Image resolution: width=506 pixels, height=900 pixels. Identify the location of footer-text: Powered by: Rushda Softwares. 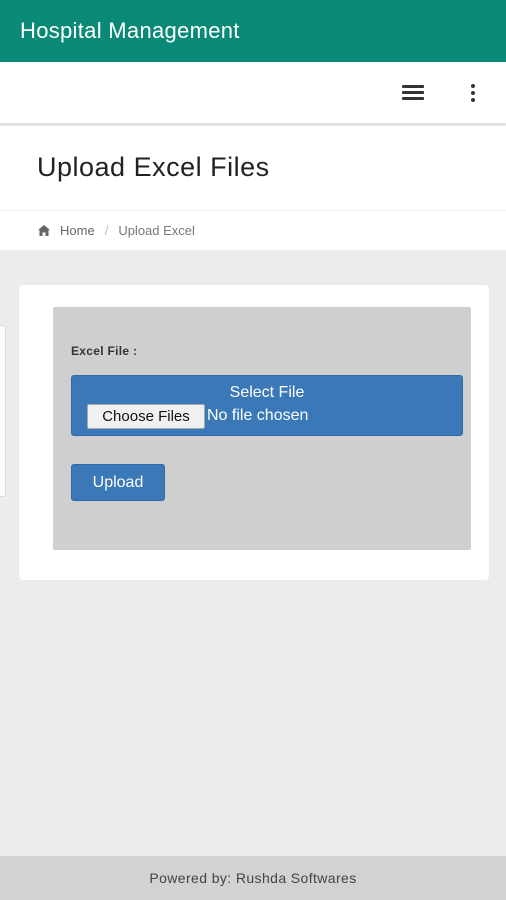
(253, 878).